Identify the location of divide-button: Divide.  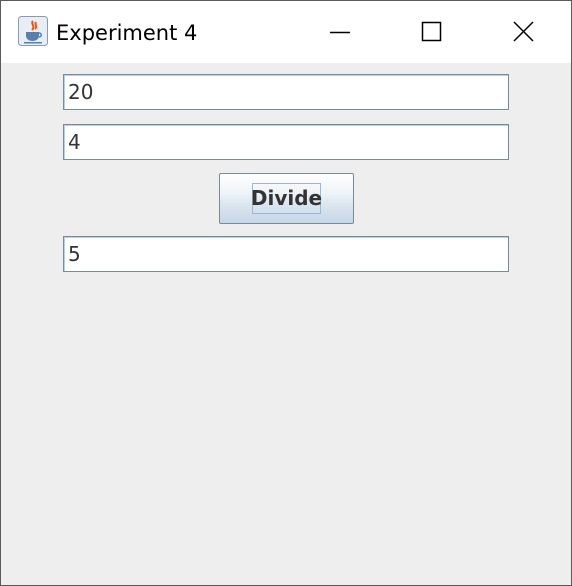
(286, 198).